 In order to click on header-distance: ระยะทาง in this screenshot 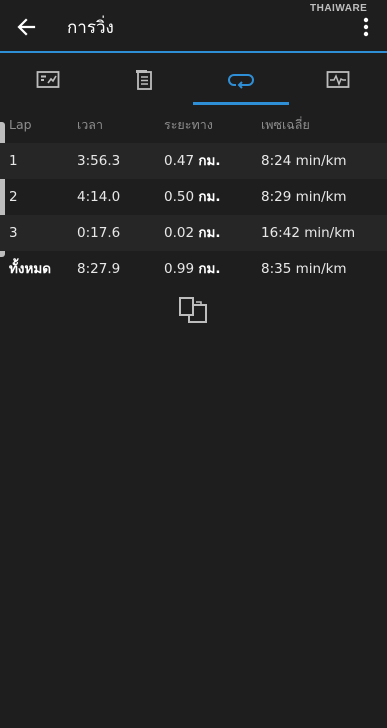, I will do `click(188, 124)`.